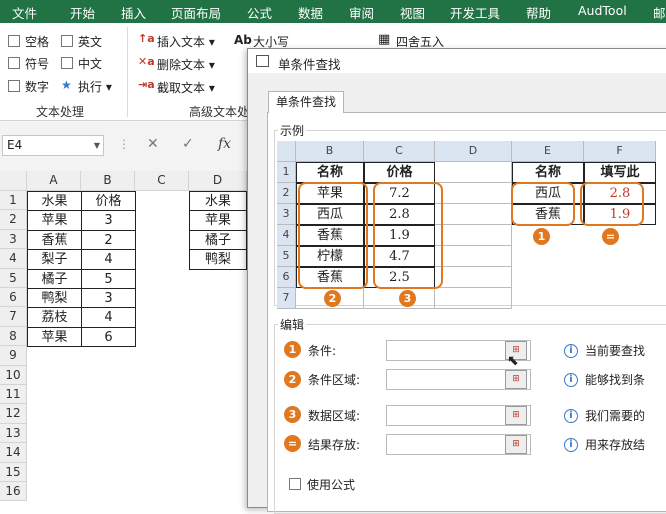  What do you see at coordinates (95, 86) in the screenshot?
I see `execute-button: 执行 ▾` at bounding box center [95, 86].